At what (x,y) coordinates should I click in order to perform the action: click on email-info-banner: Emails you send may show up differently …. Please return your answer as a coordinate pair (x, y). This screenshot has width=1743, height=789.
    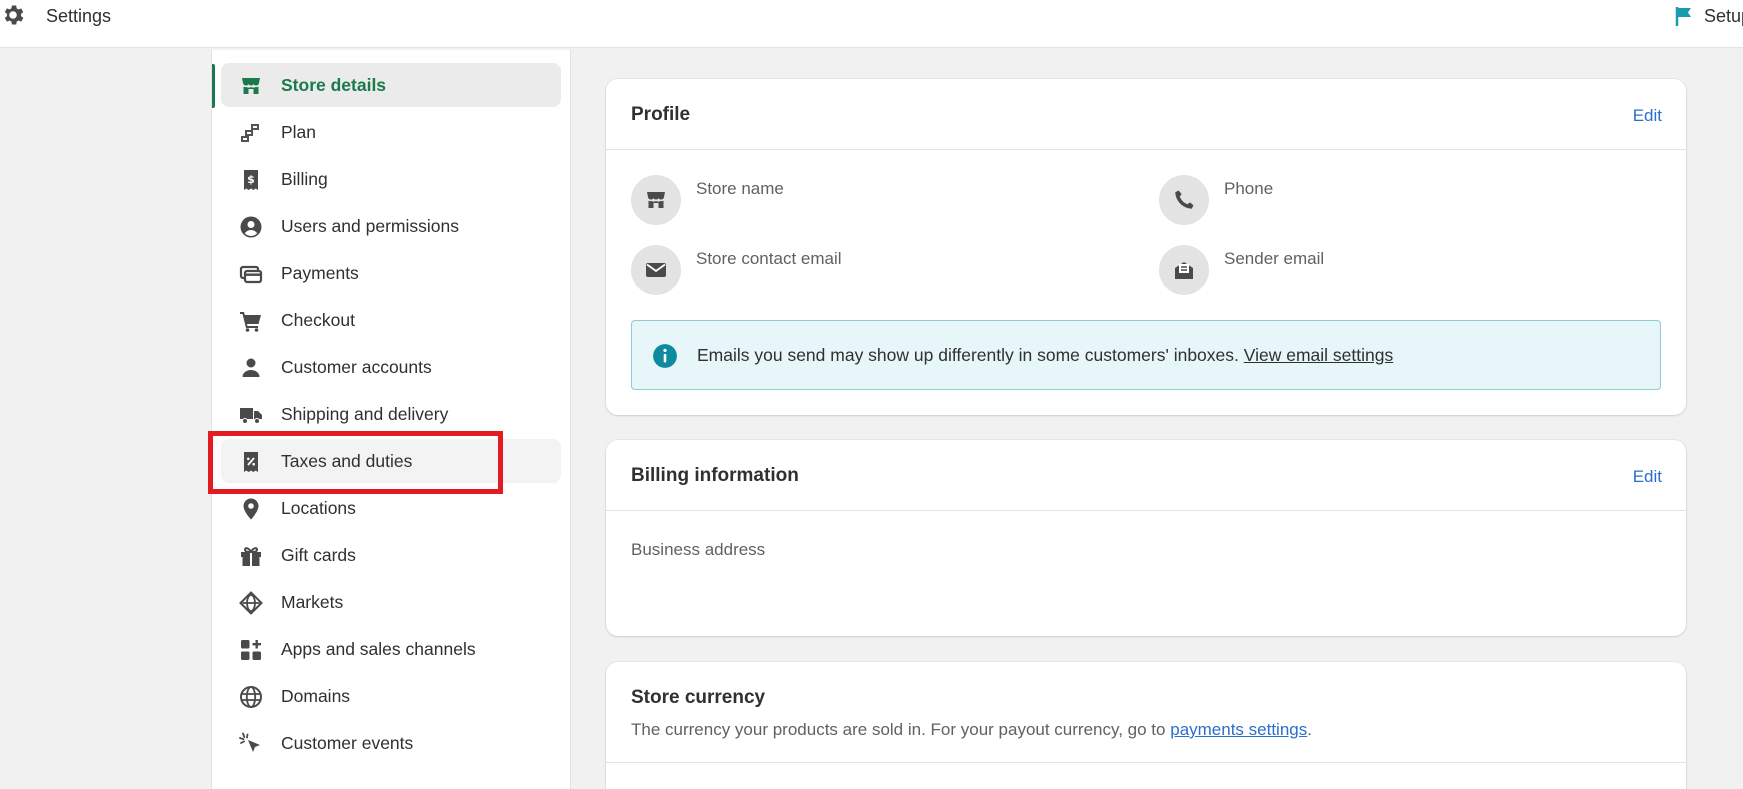
    Looking at the image, I should click on (1146, 355).